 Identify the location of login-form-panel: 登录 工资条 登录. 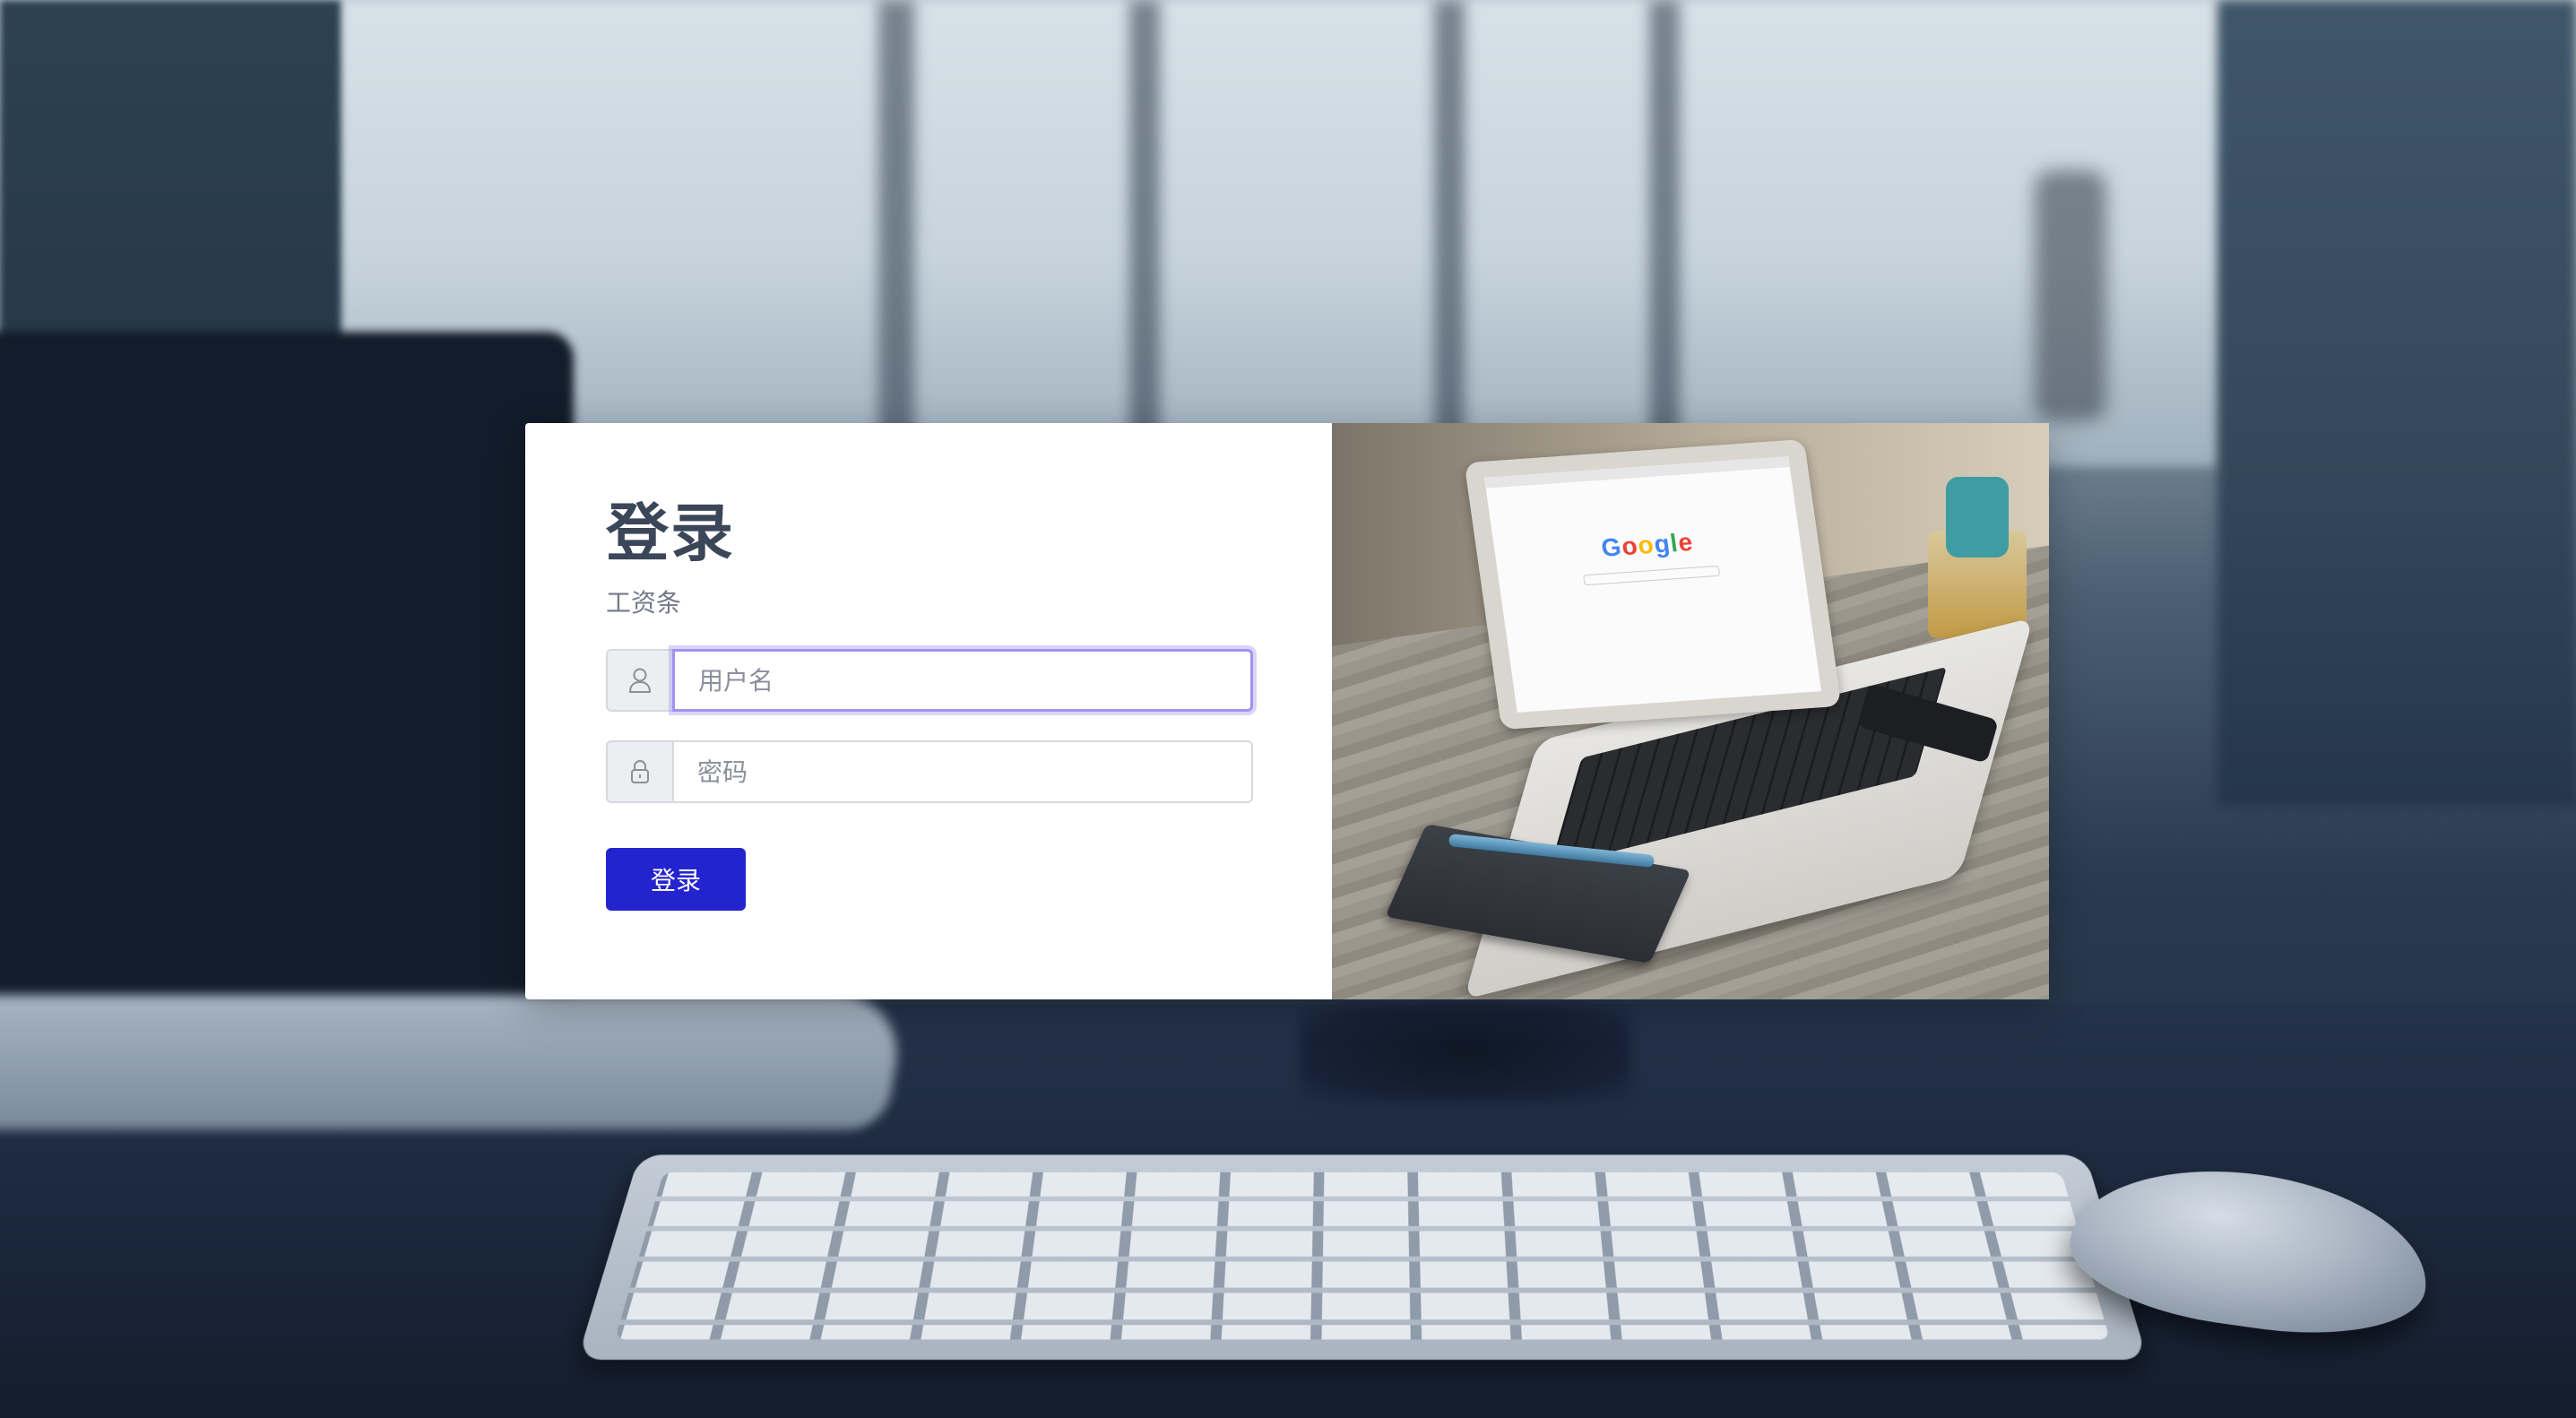
(928, 711).